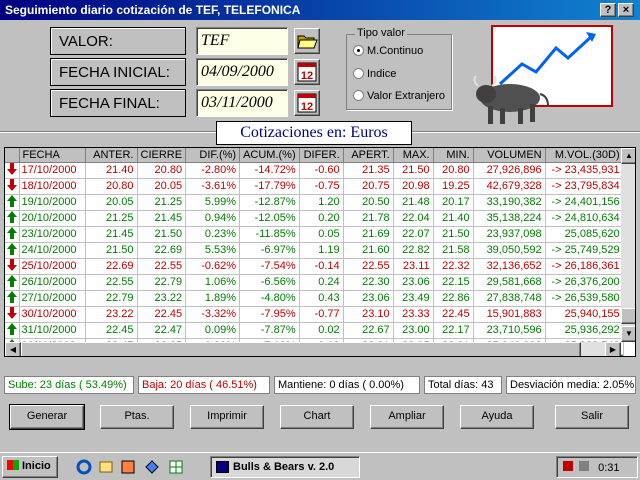 The width and height of the screenshot is (640, 480). I want to click on cell-difer: -0.14, so click(321, 266).